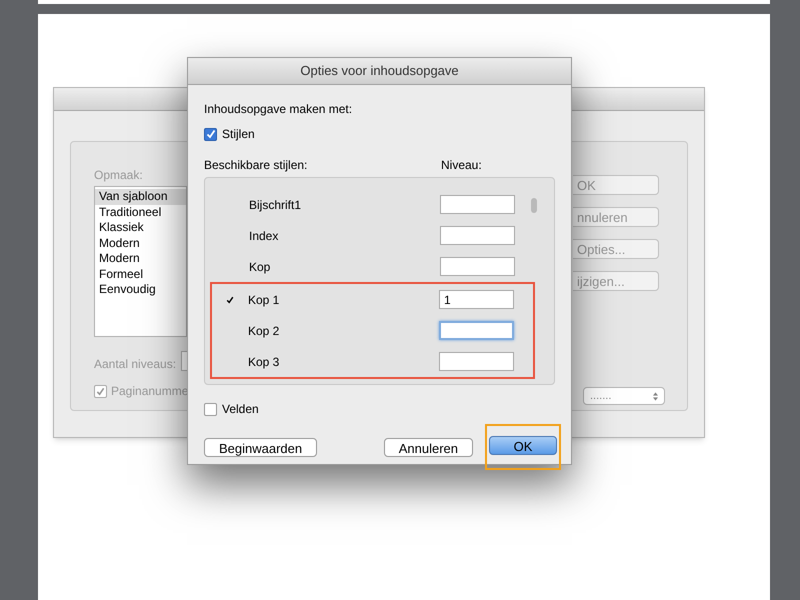 Image resolution: width=800 pixels, height=600 pixels. What do you see at coordinates (135, 364) in the screenshot?
I see `levels-label: Aantal niveaus:` at bounding box center [135, 364].